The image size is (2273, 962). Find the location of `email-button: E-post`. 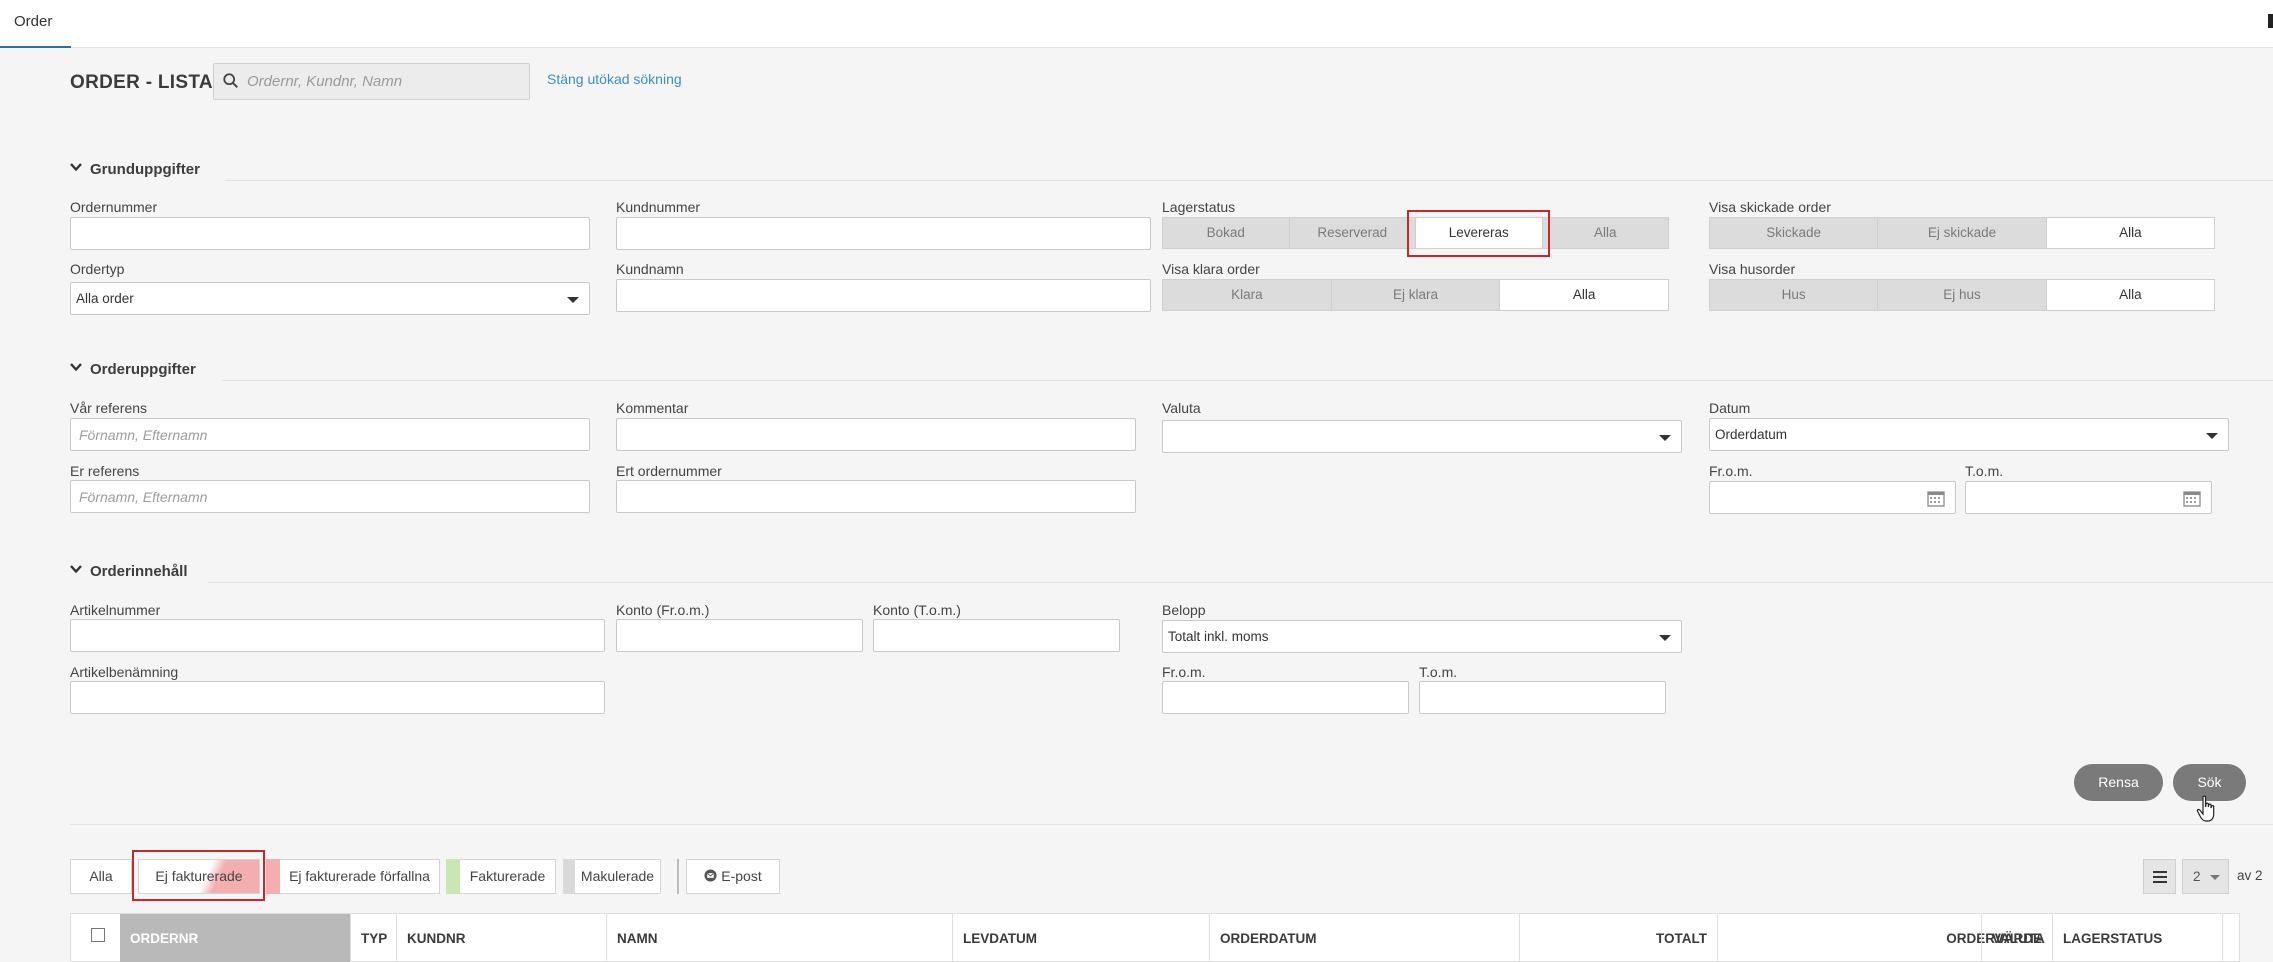

email-button: E-post is located at coordinates (733, 876).